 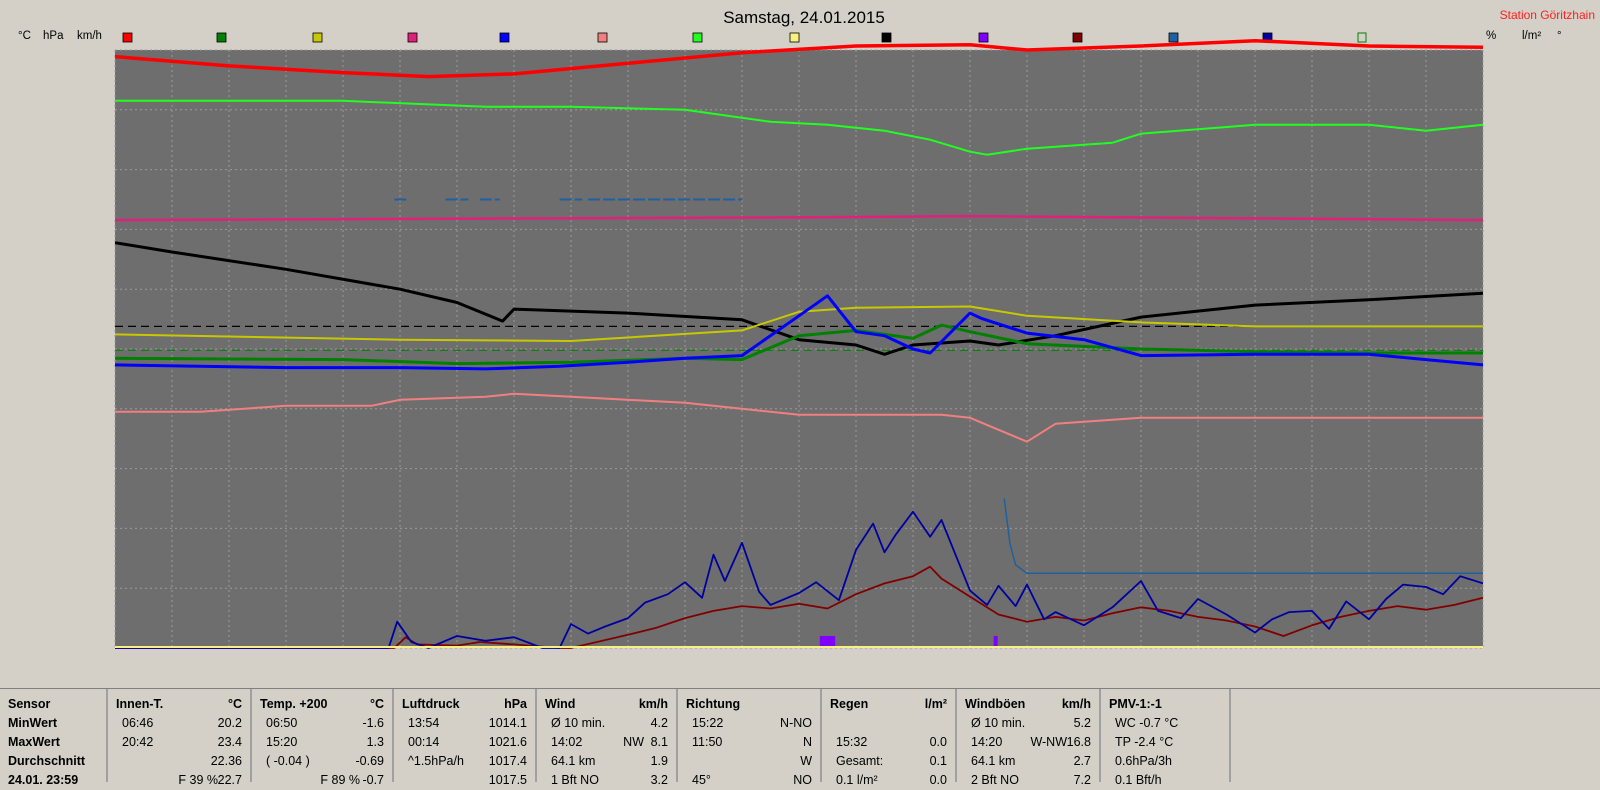 What do you see at coordinates (750, 738) in the screenshot?
I see `stats-column: Richtung 15:22 N-NO 11:50 N W 45° NO` at bounding box center [750, 738].